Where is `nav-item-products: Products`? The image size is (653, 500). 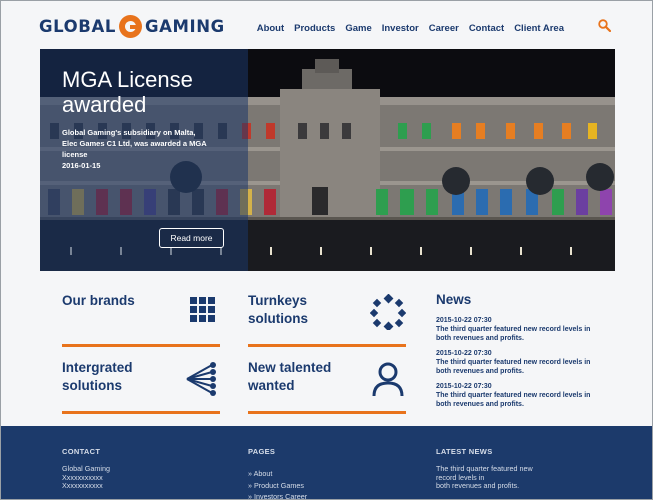 nav-item-products: Products is located at coordinates (314, 28).